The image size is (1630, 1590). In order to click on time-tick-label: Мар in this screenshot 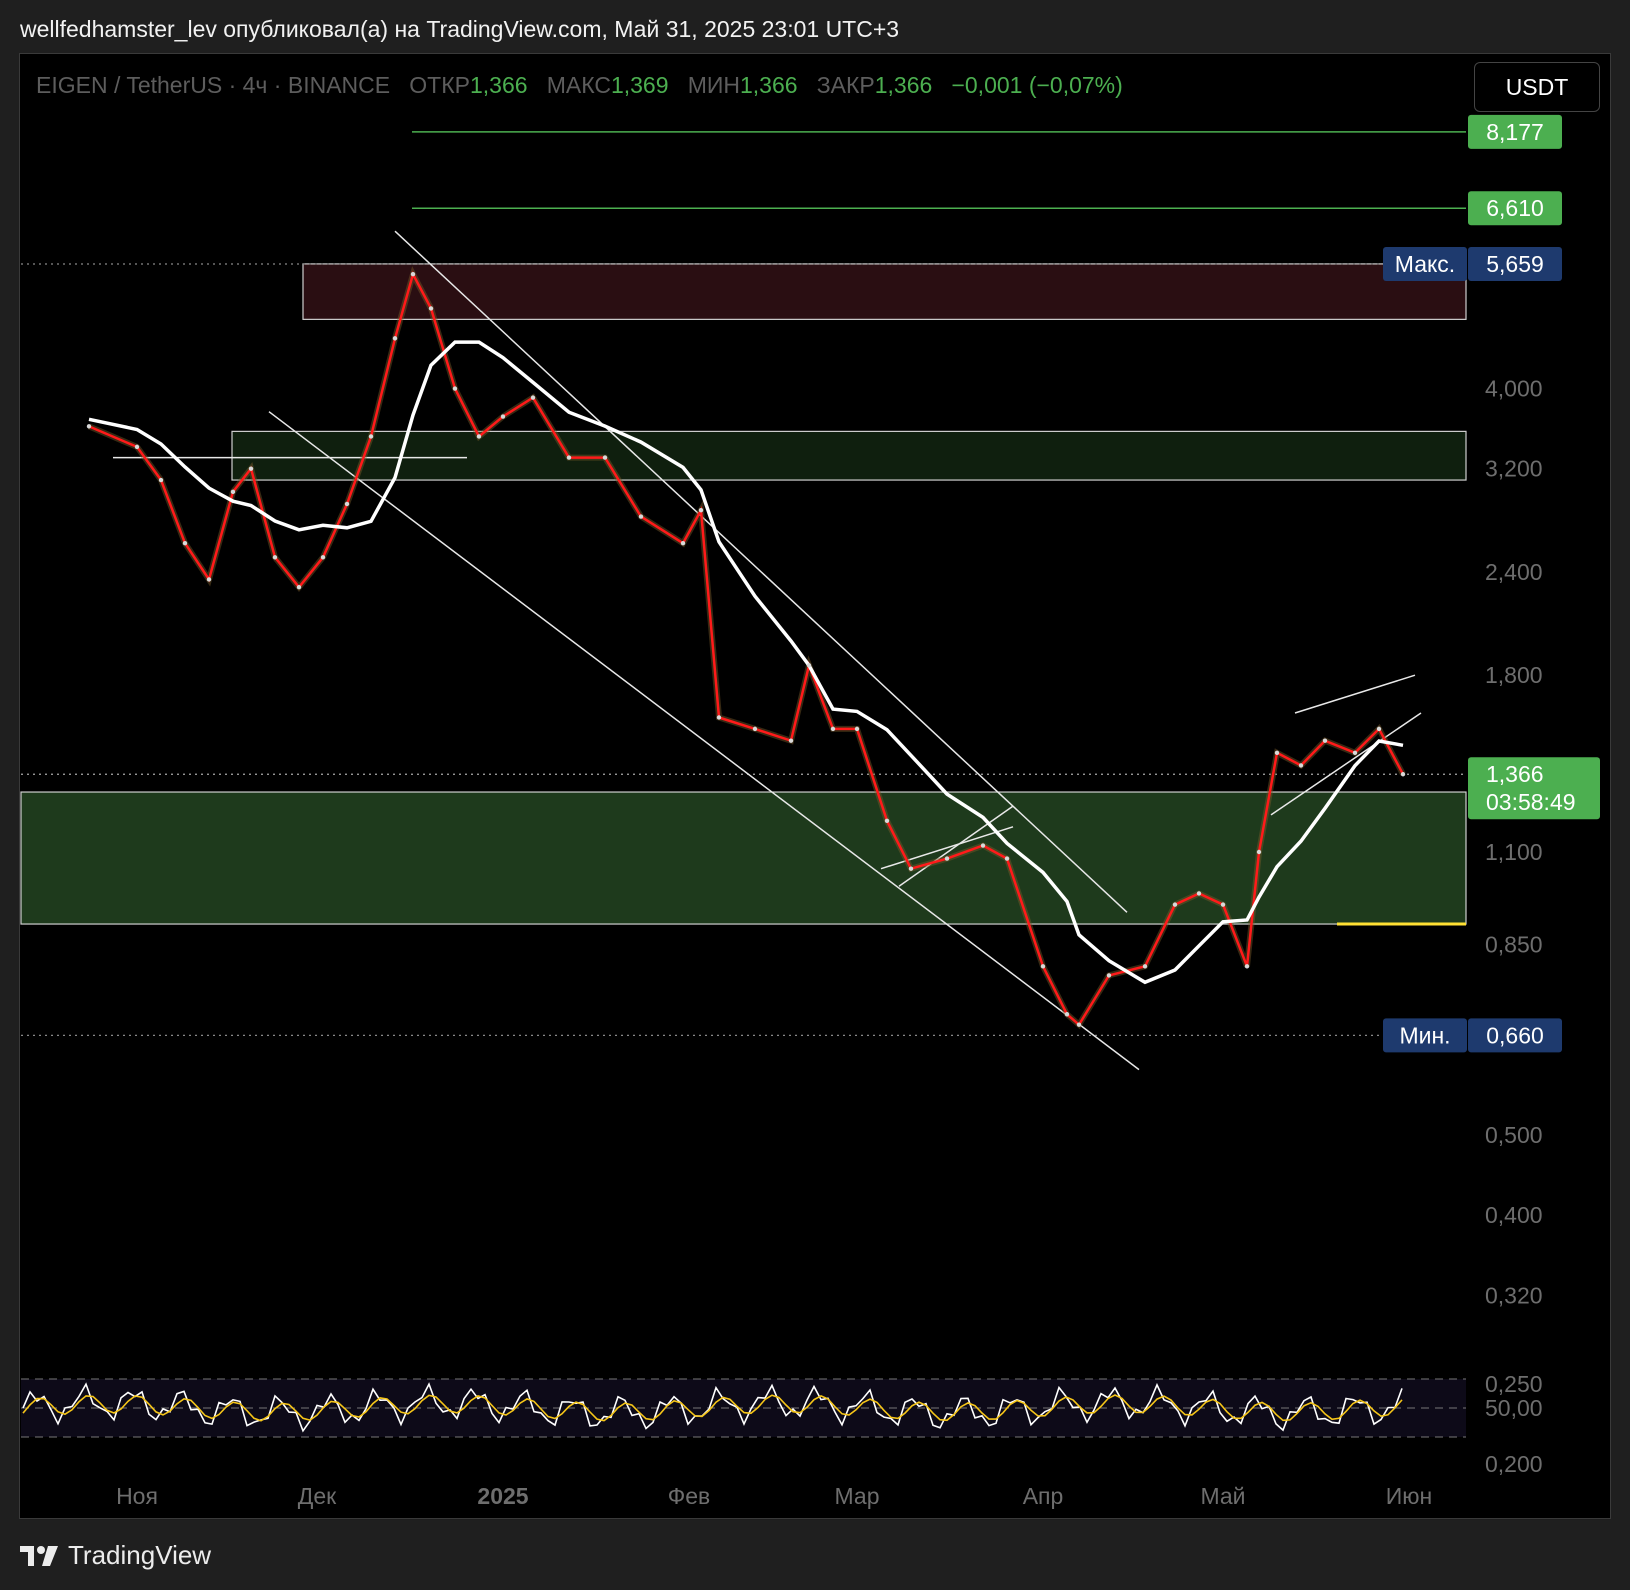, I will do `click(856, 1496)`.